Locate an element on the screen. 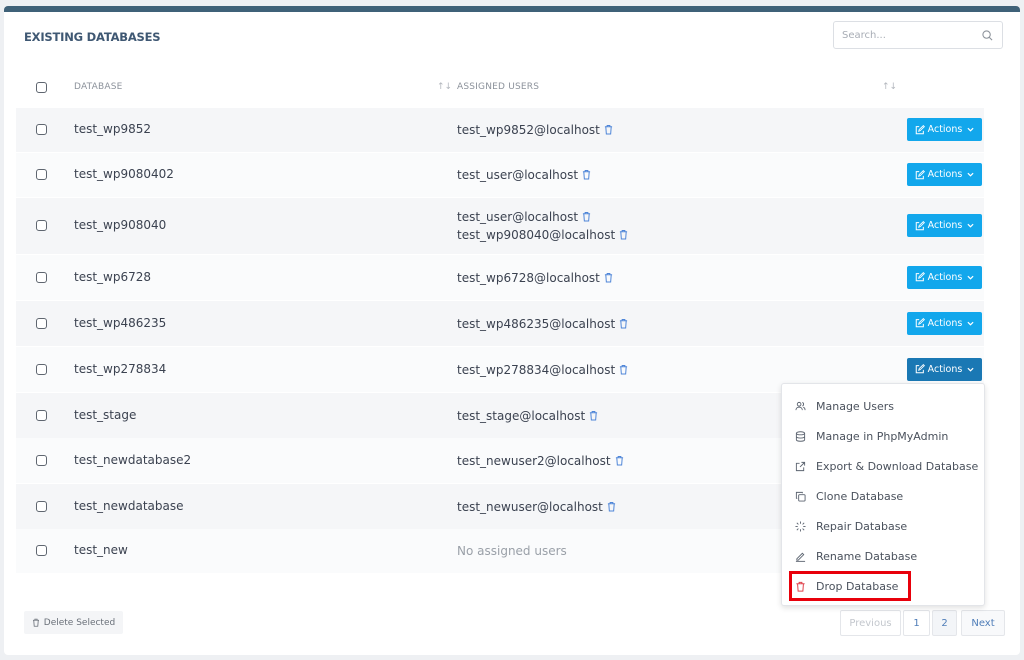 This screenshot has height=660, width=1024. database-name: test_wp278834 is located at coordinates (120, 368).